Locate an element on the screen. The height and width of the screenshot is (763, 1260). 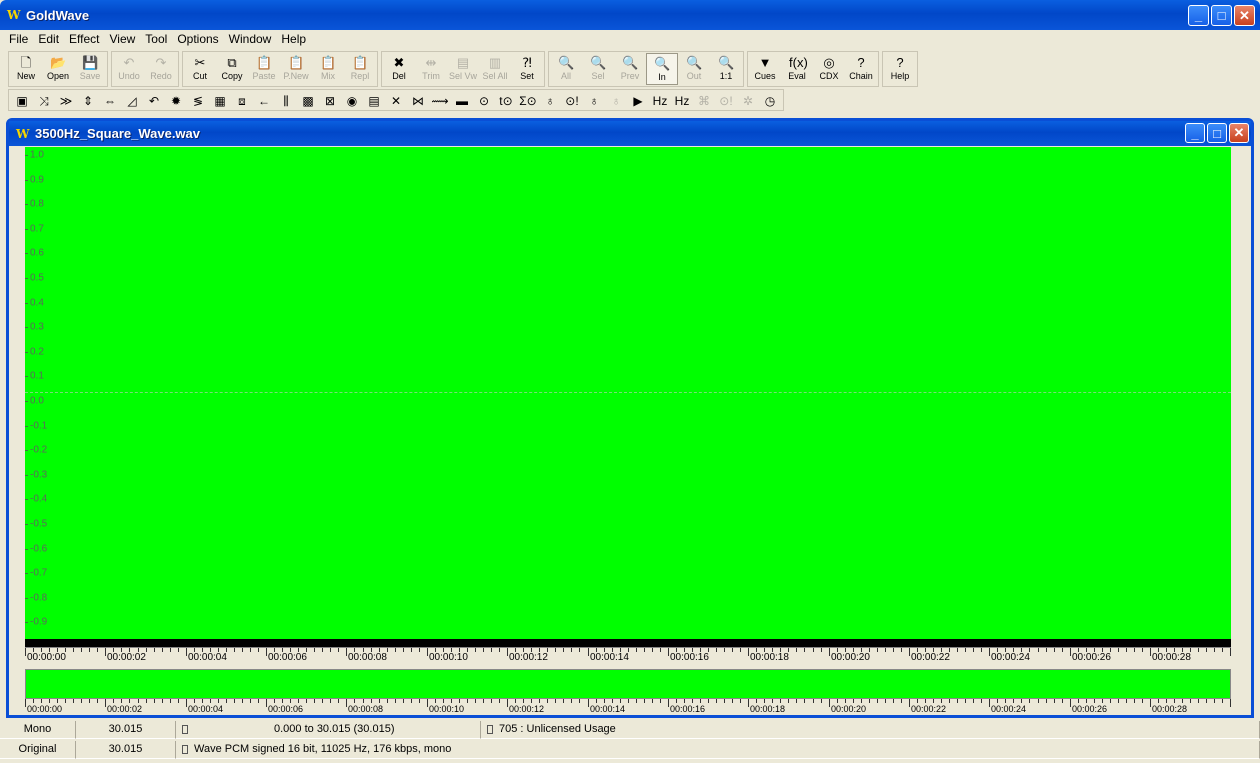
menu-window: Window is located at coordinates (250, 39).